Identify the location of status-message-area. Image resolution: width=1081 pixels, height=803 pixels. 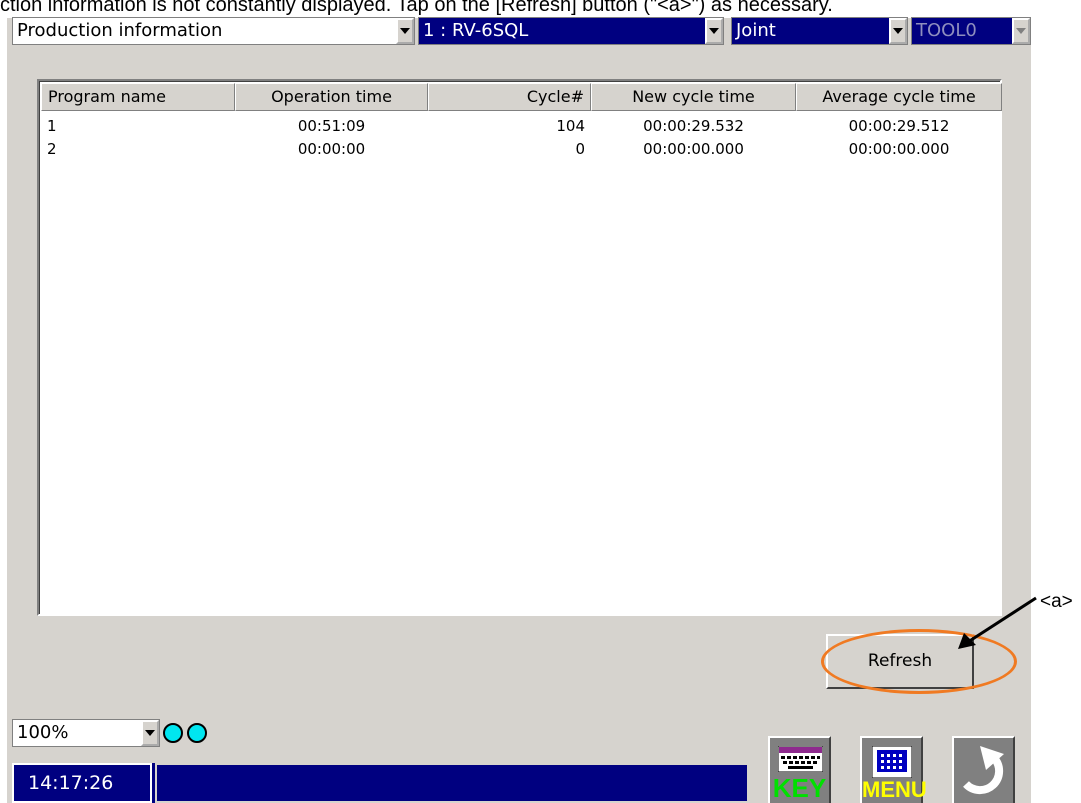
(452, 783).